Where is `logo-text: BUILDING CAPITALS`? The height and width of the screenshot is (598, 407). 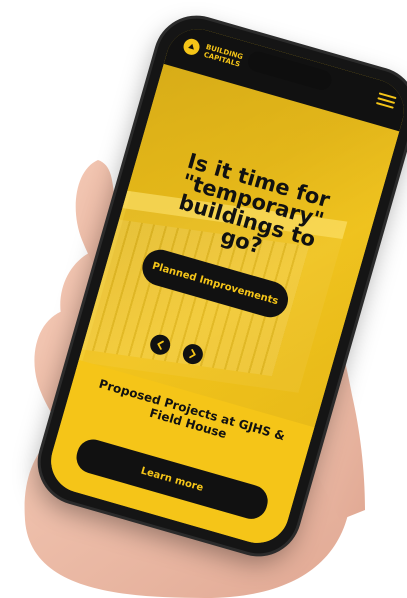 logo-text: BUILDING CAPITALS is located at coordinates (223, 56).